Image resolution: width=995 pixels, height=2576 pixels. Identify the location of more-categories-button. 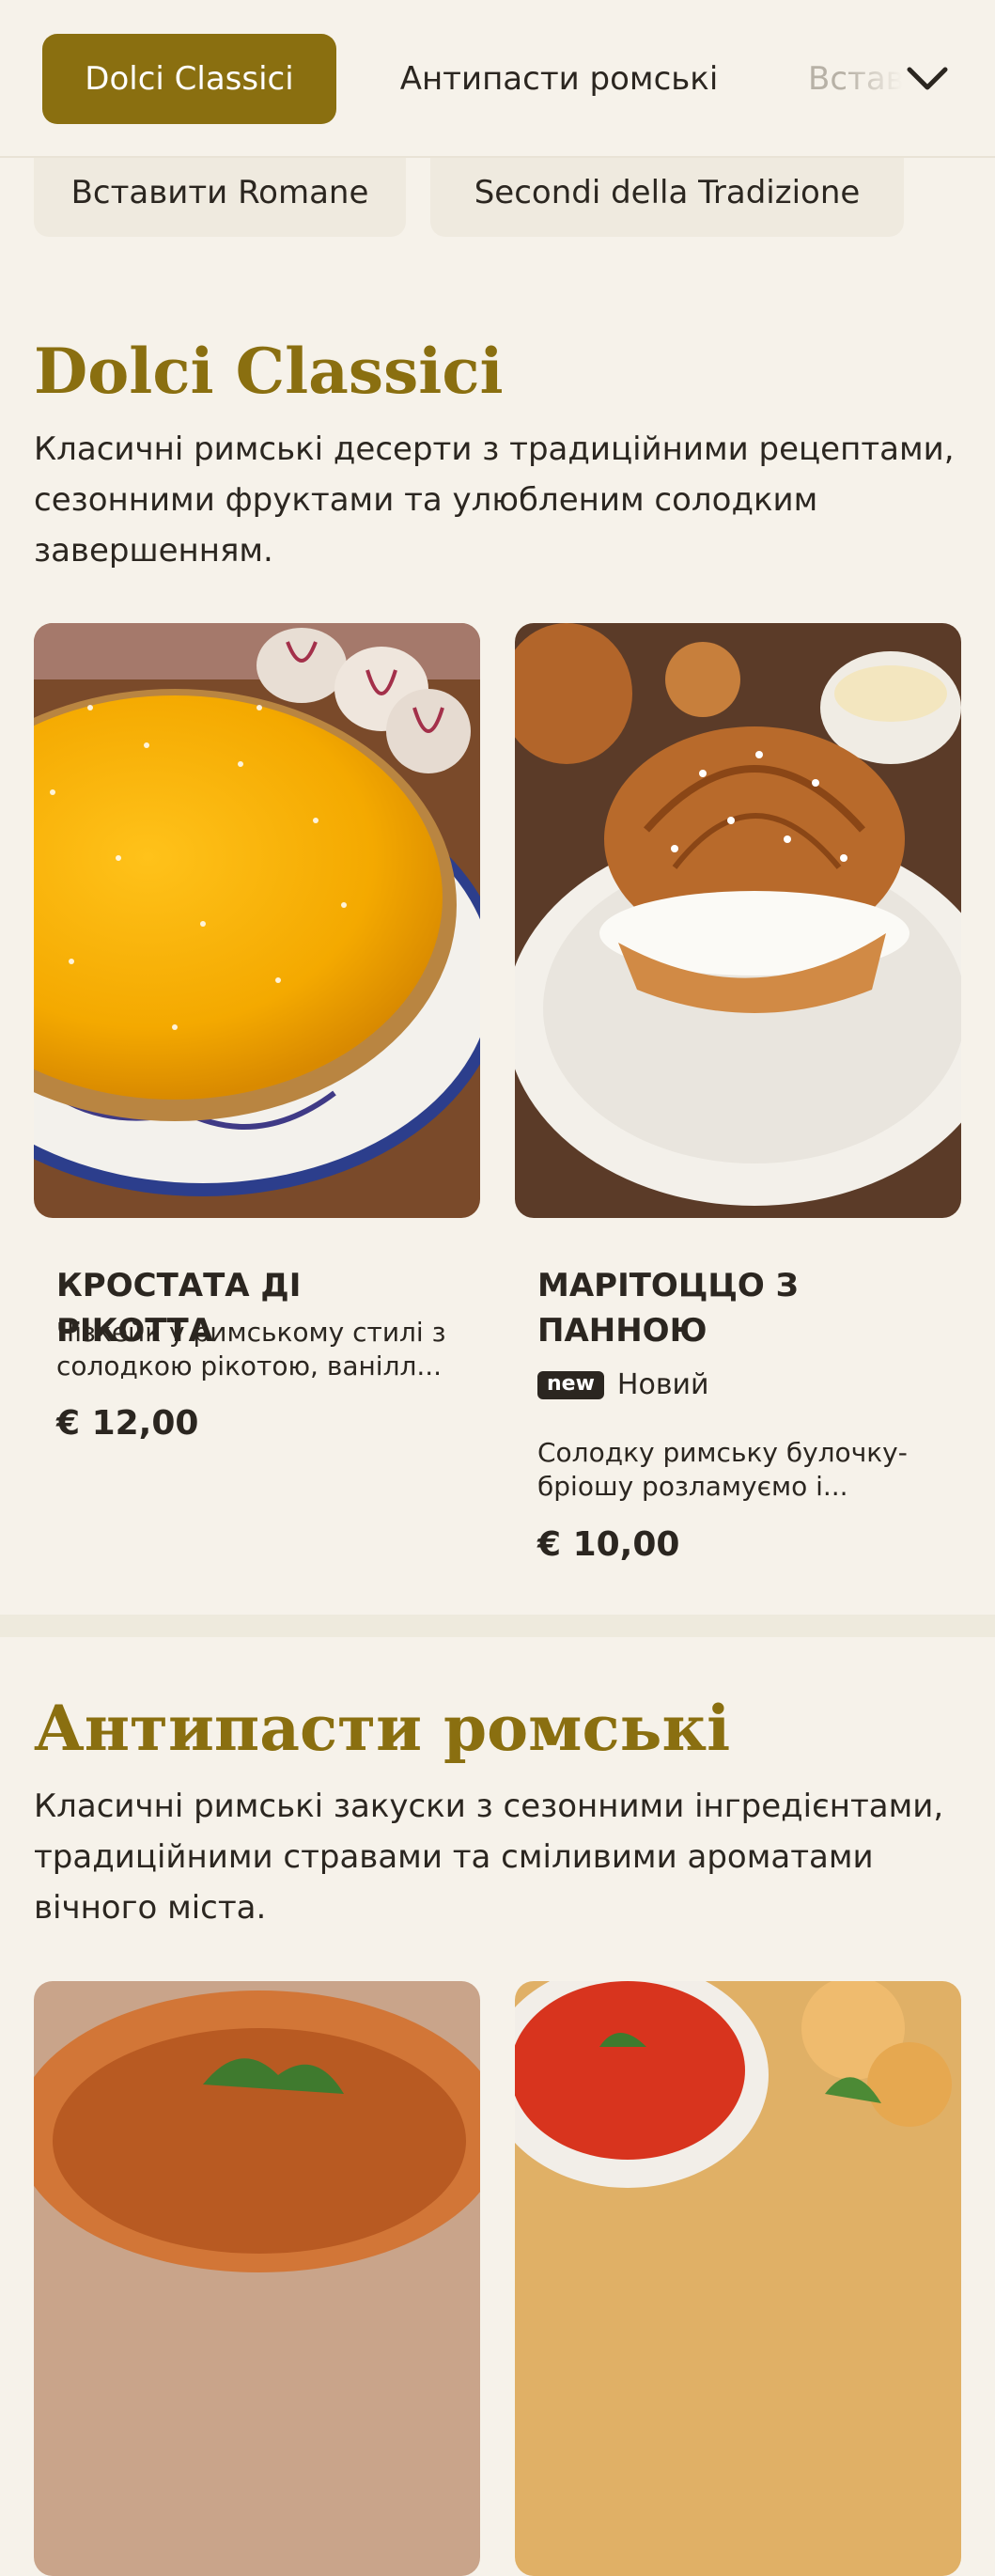
(927, 79).